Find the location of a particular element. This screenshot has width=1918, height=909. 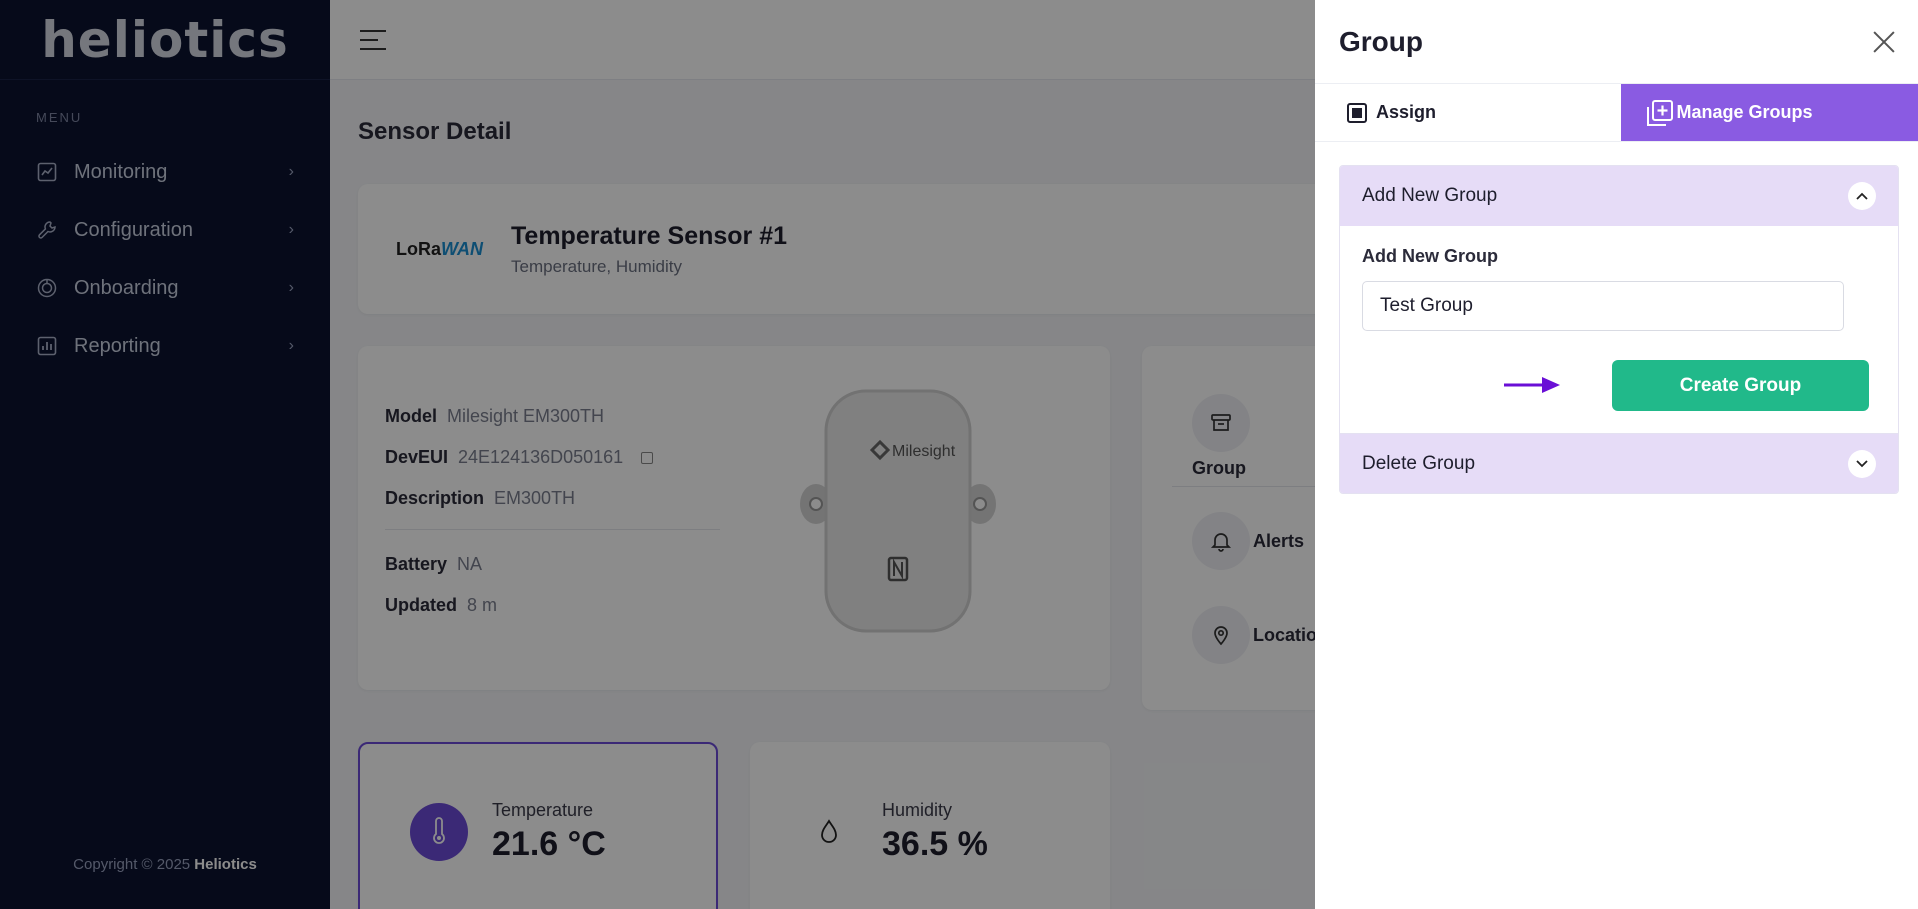

delete-group-header: Delete Group is located at coordinates (1619, 463).